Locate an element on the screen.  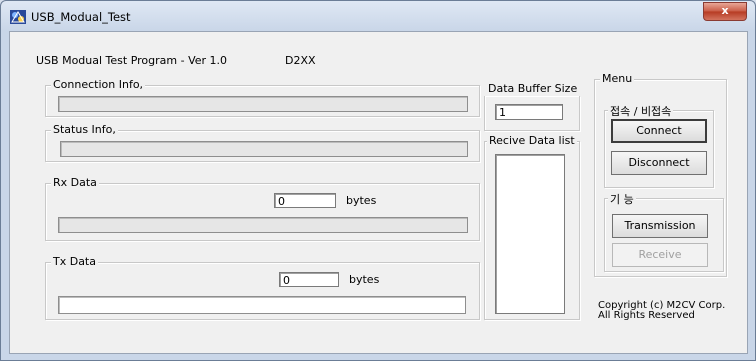
data-buffer-label: Data Buffer Size is located at coordinates (533, 88).